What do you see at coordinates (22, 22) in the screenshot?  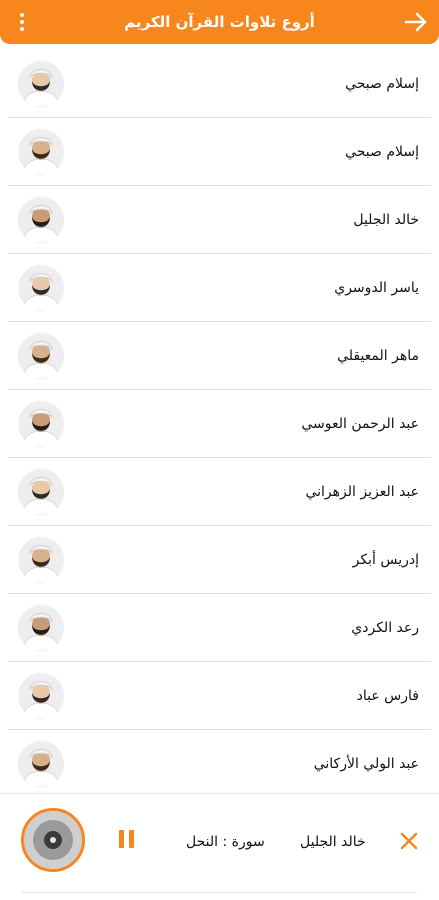 I see `more-vertical-icon` at bounding box center [22, 22].